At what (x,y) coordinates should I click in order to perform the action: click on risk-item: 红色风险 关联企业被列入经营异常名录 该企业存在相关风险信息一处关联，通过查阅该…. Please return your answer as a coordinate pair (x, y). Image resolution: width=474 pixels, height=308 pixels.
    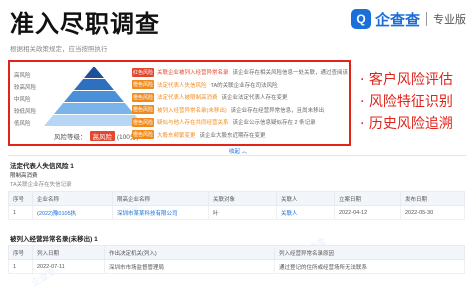
    Looking at the image, I should click on (240, 72).